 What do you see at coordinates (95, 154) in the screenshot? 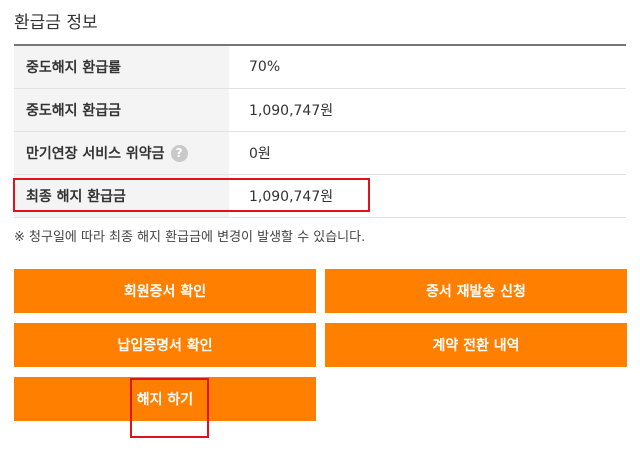
I see `row-label: 만기연장 서비스 위약금` at bounding box center [95, 154].